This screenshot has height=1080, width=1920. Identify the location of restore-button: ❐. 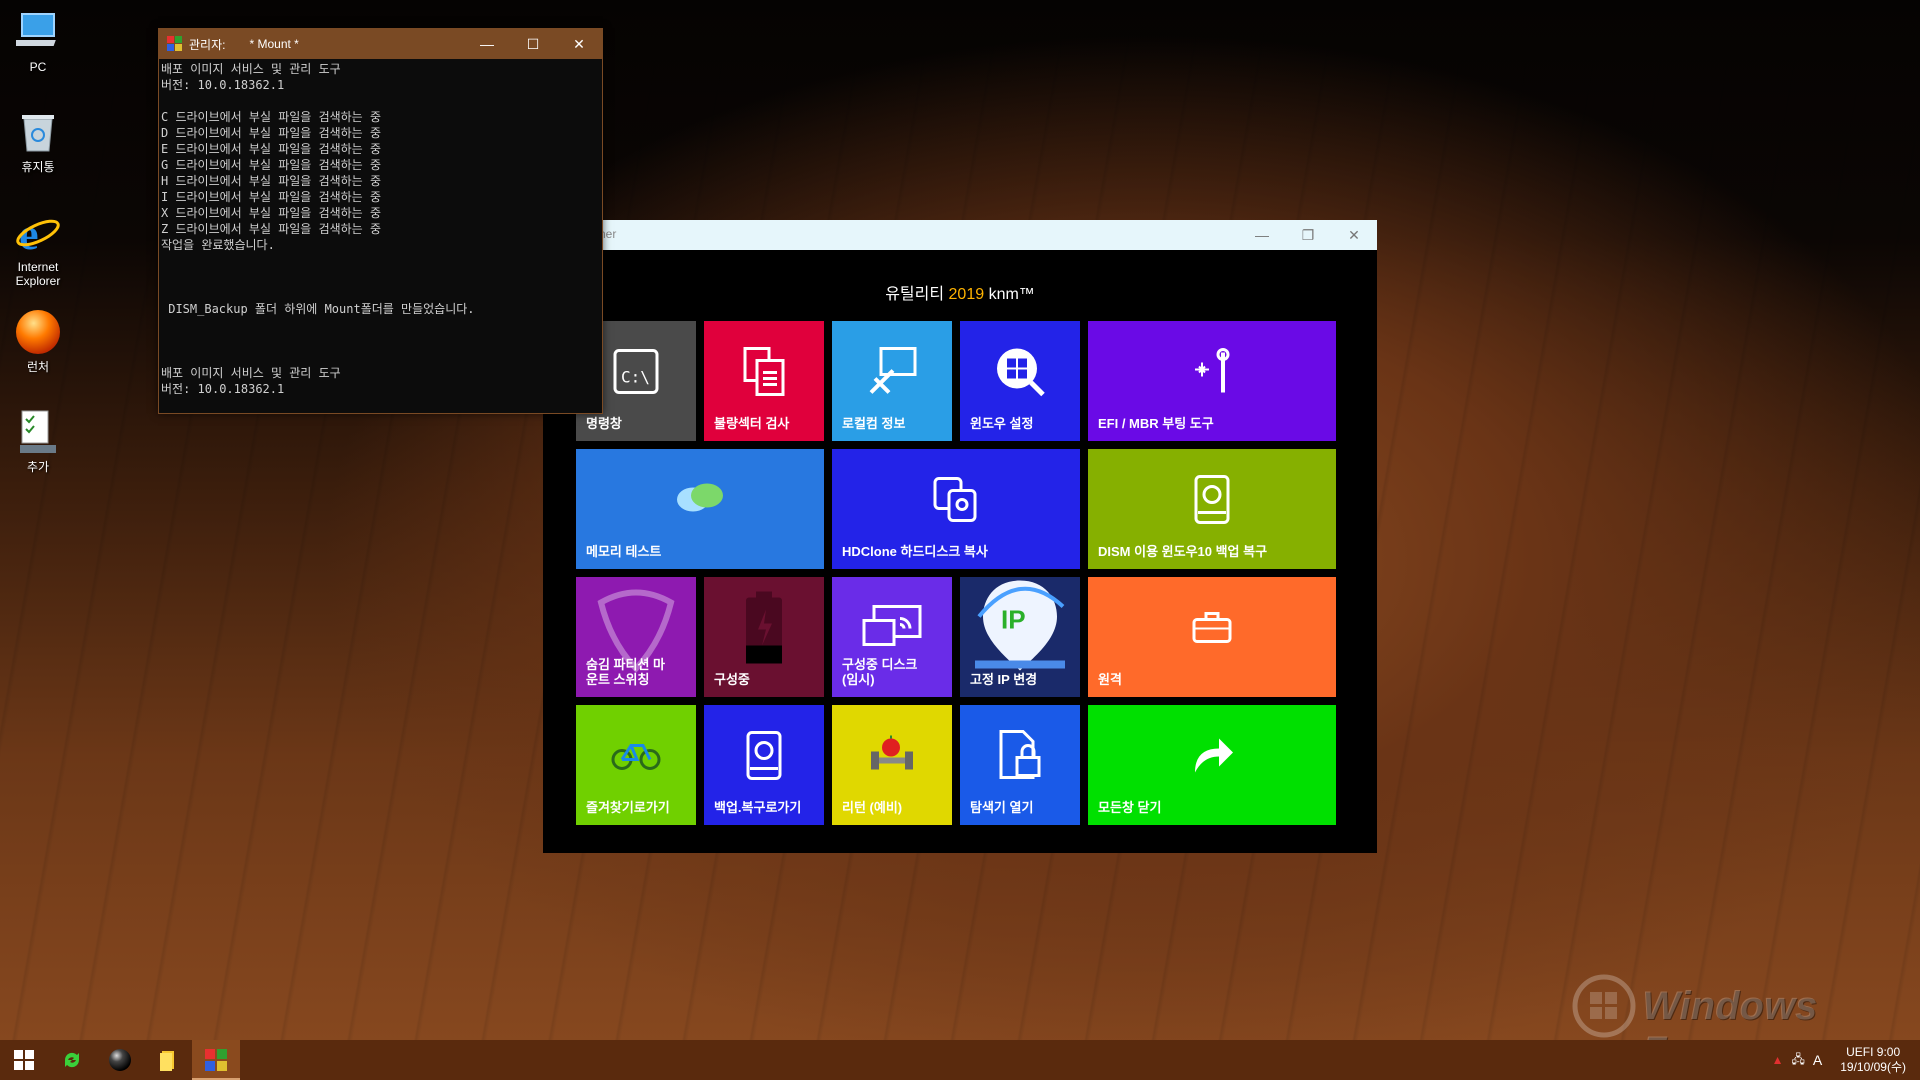
(1308, 235).